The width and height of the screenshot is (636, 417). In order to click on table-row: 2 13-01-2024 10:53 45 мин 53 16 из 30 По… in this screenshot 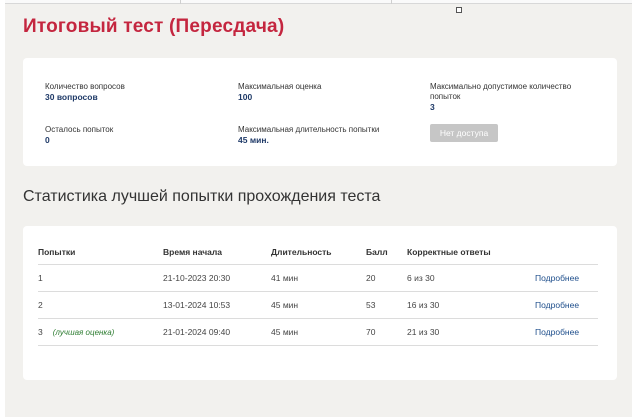, I will do `click(318, 305)`.